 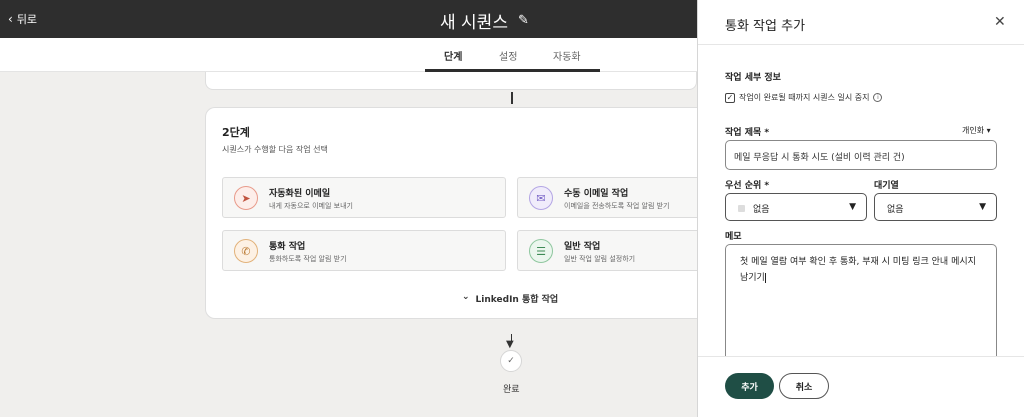 What do you see at coordinates (935, 207) in the screenshot?
I see `queue-select: 없음 ▼` at bounding box center [935, 207].